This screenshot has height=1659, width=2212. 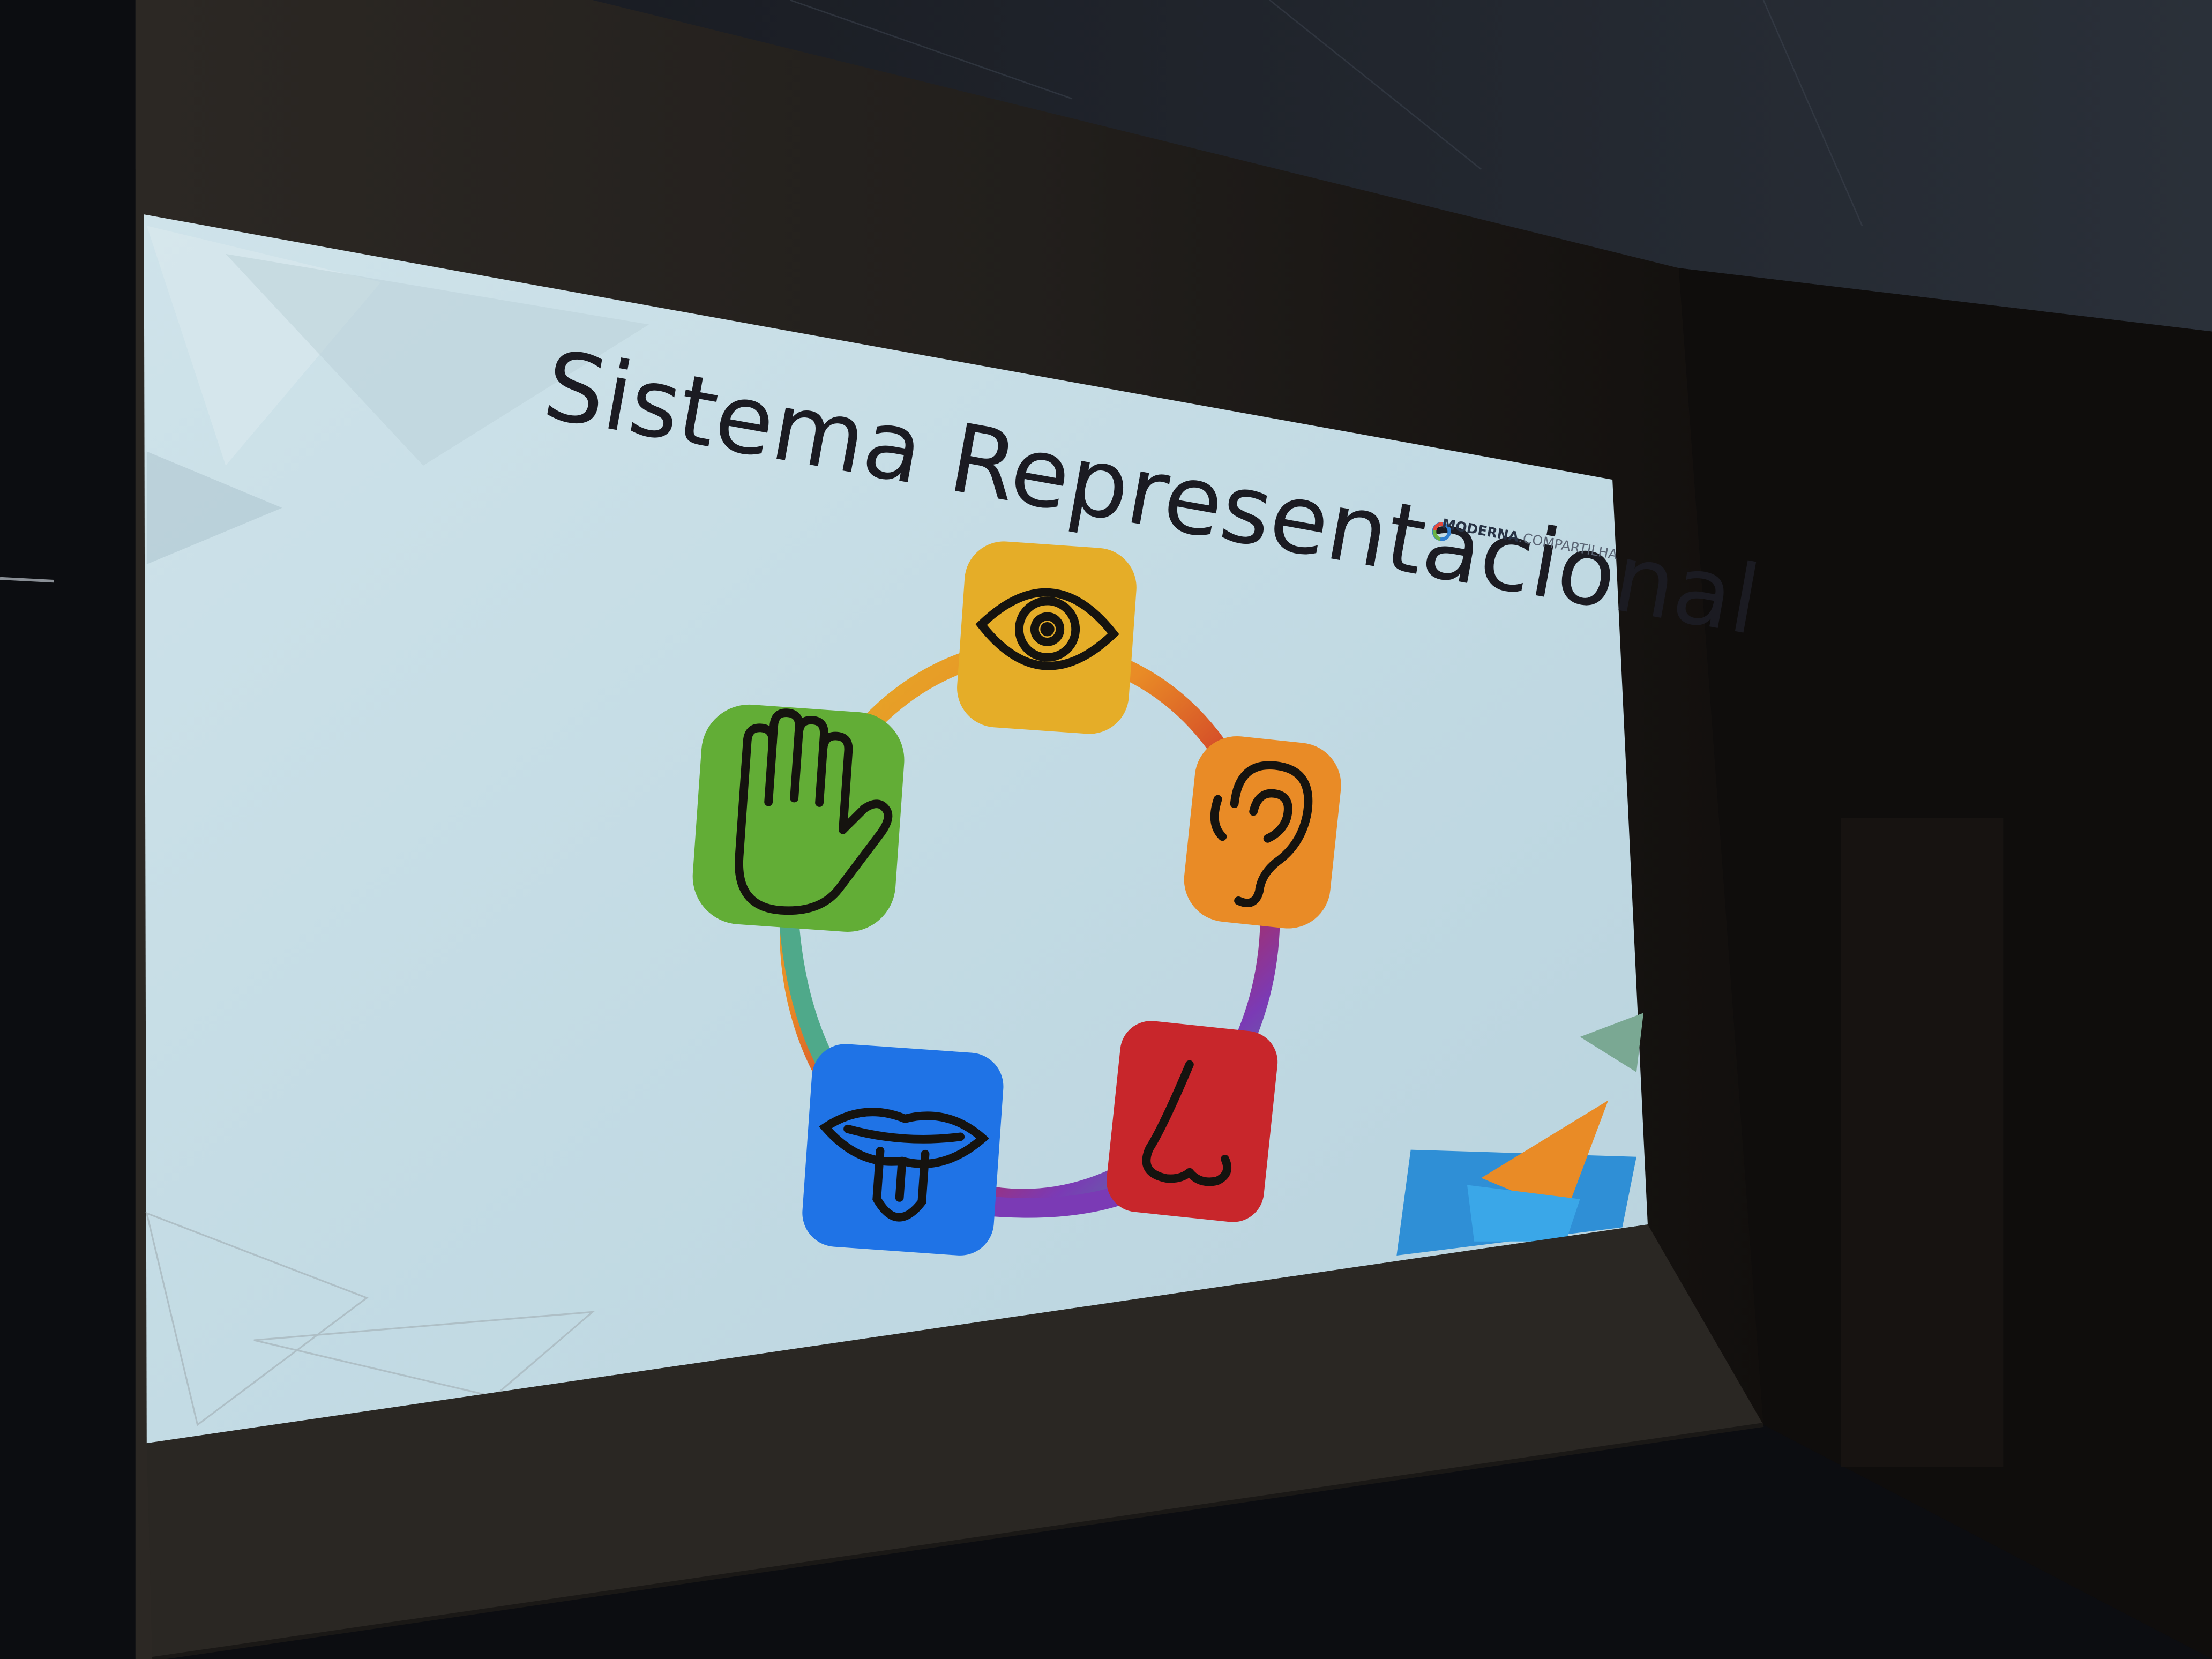 What do you see at coordinates (798, 818) in the screenshot?
I see `hand-tile` at bounding box center [798, 818].